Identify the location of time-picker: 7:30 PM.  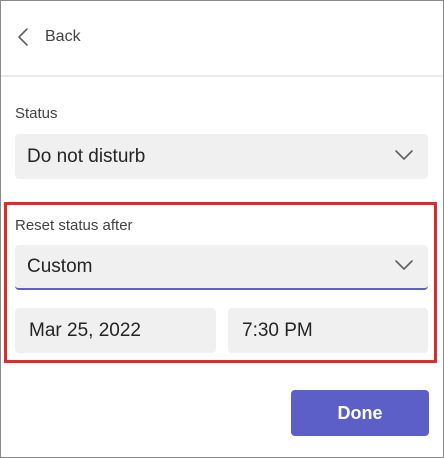
(328, 330).